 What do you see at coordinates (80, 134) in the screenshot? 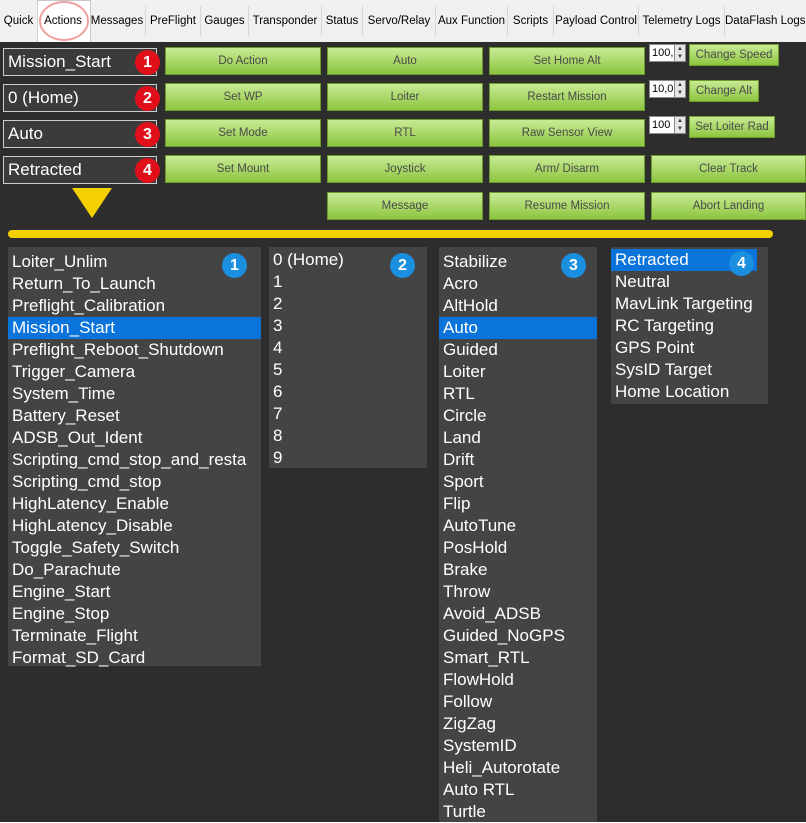
I see `mode-combo: Auto` at bounding box center [80, 134].